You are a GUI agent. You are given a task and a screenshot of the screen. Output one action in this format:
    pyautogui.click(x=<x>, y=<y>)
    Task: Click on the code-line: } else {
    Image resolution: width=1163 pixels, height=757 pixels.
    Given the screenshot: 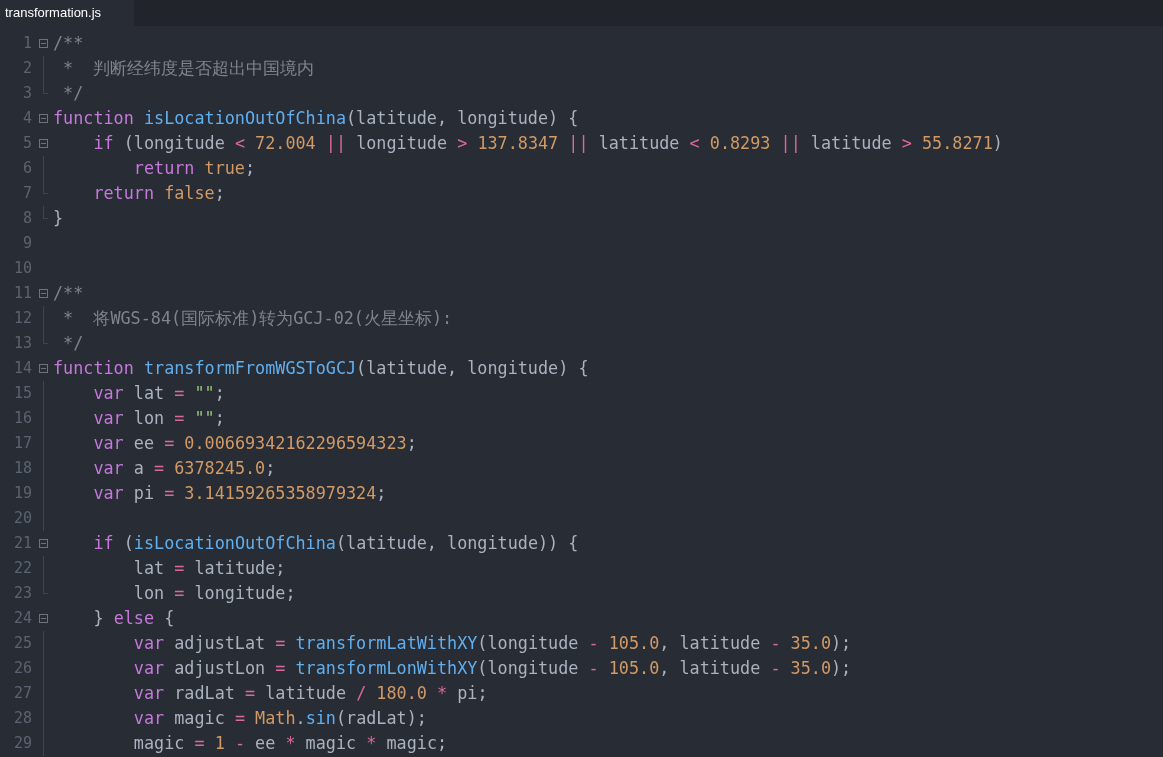 What is the action you would take?
    pyautogui.click(x=133, y=618)
    